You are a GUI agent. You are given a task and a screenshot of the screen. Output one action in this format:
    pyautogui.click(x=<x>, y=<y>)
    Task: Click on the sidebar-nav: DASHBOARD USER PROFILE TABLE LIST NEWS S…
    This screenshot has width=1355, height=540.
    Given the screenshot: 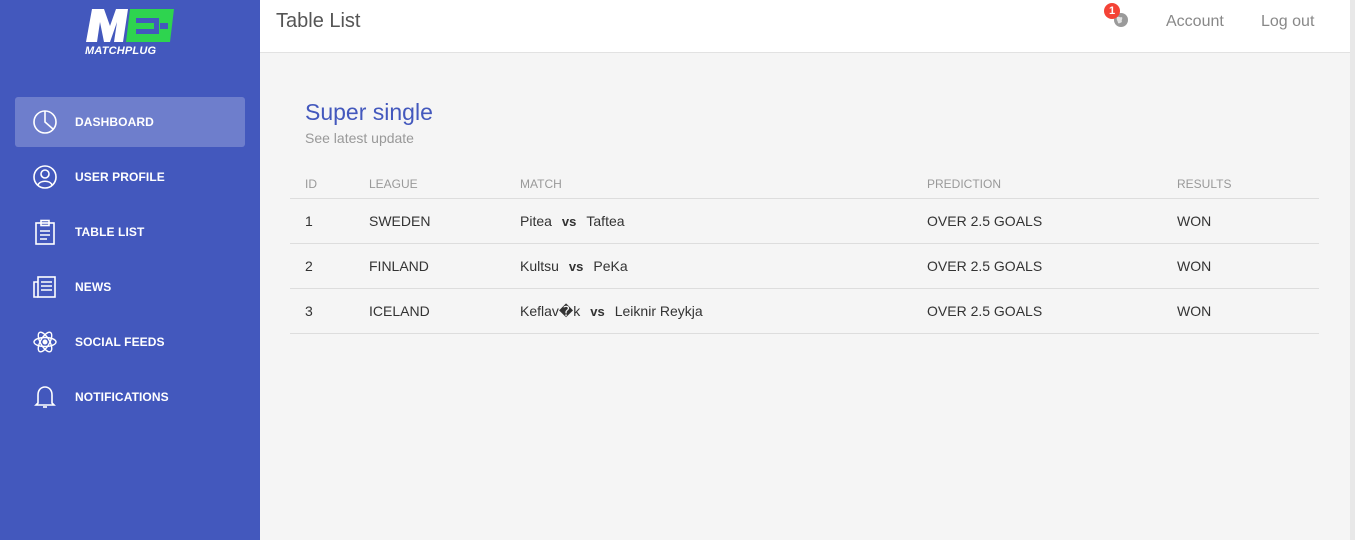 What is the action you would take?
    pyautogui.click(x=130, y=262)
    